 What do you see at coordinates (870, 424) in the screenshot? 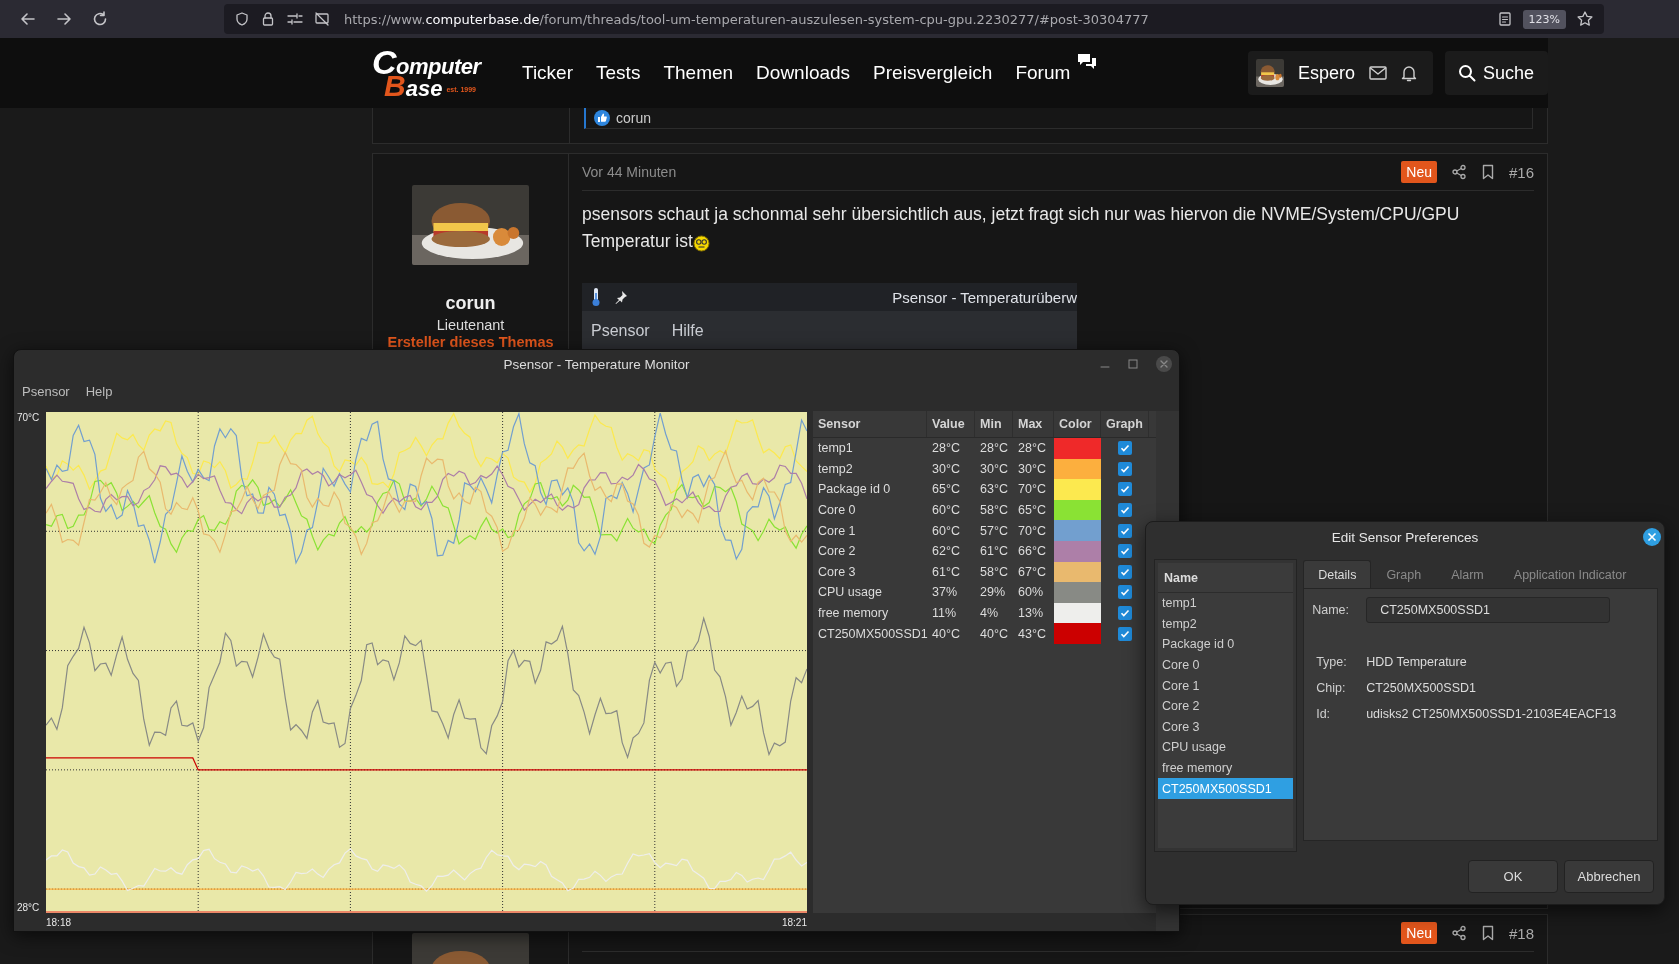
I see `column-header: Sensor` at bounding box center [870, 424].